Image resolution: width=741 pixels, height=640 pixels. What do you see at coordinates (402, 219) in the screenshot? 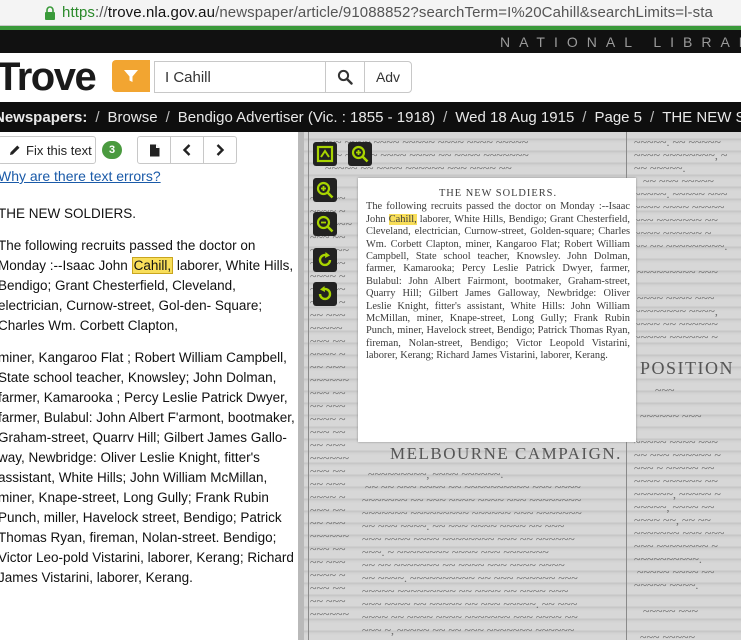
I see `clipping-highlight: Cahill,` at bounding box center [402, 219].